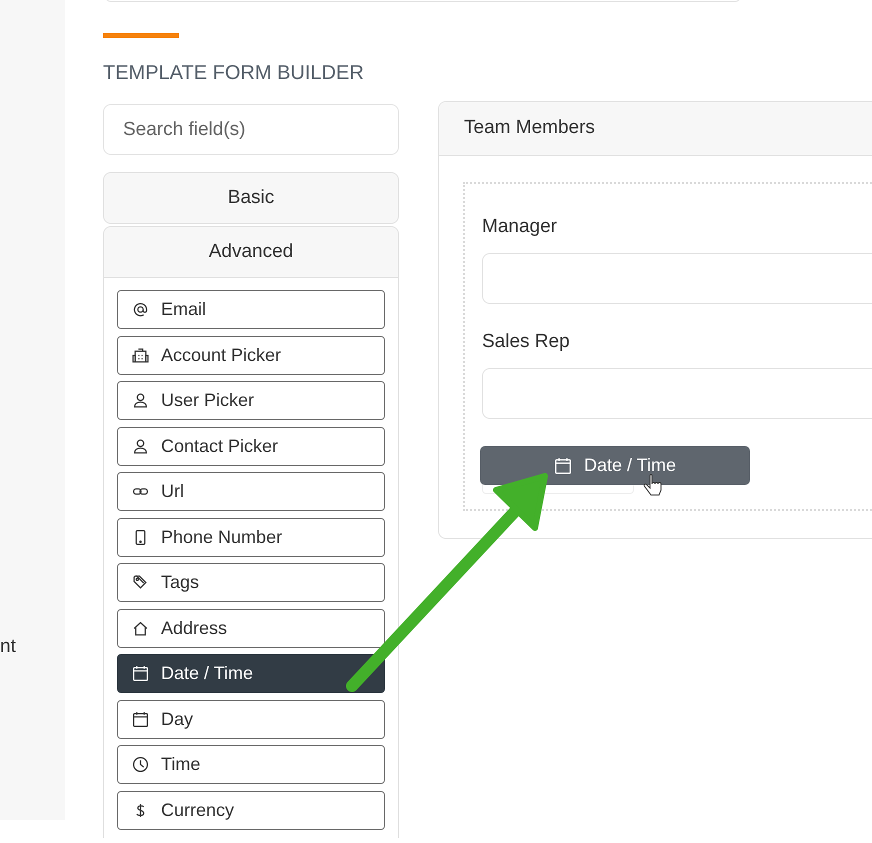 This screenshot has width=872, height=843. What do you see at coordinates (234, 73) in the screenshot?
I see `page-title: TEMPLATE FORM BUILDER` at bounding box center [234, 73].